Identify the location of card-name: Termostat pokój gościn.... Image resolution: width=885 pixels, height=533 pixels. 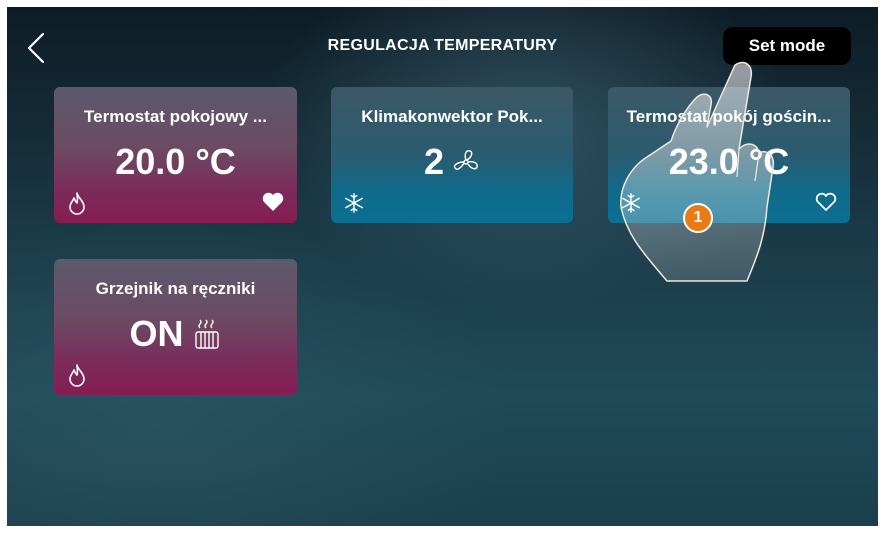
(729, 116).